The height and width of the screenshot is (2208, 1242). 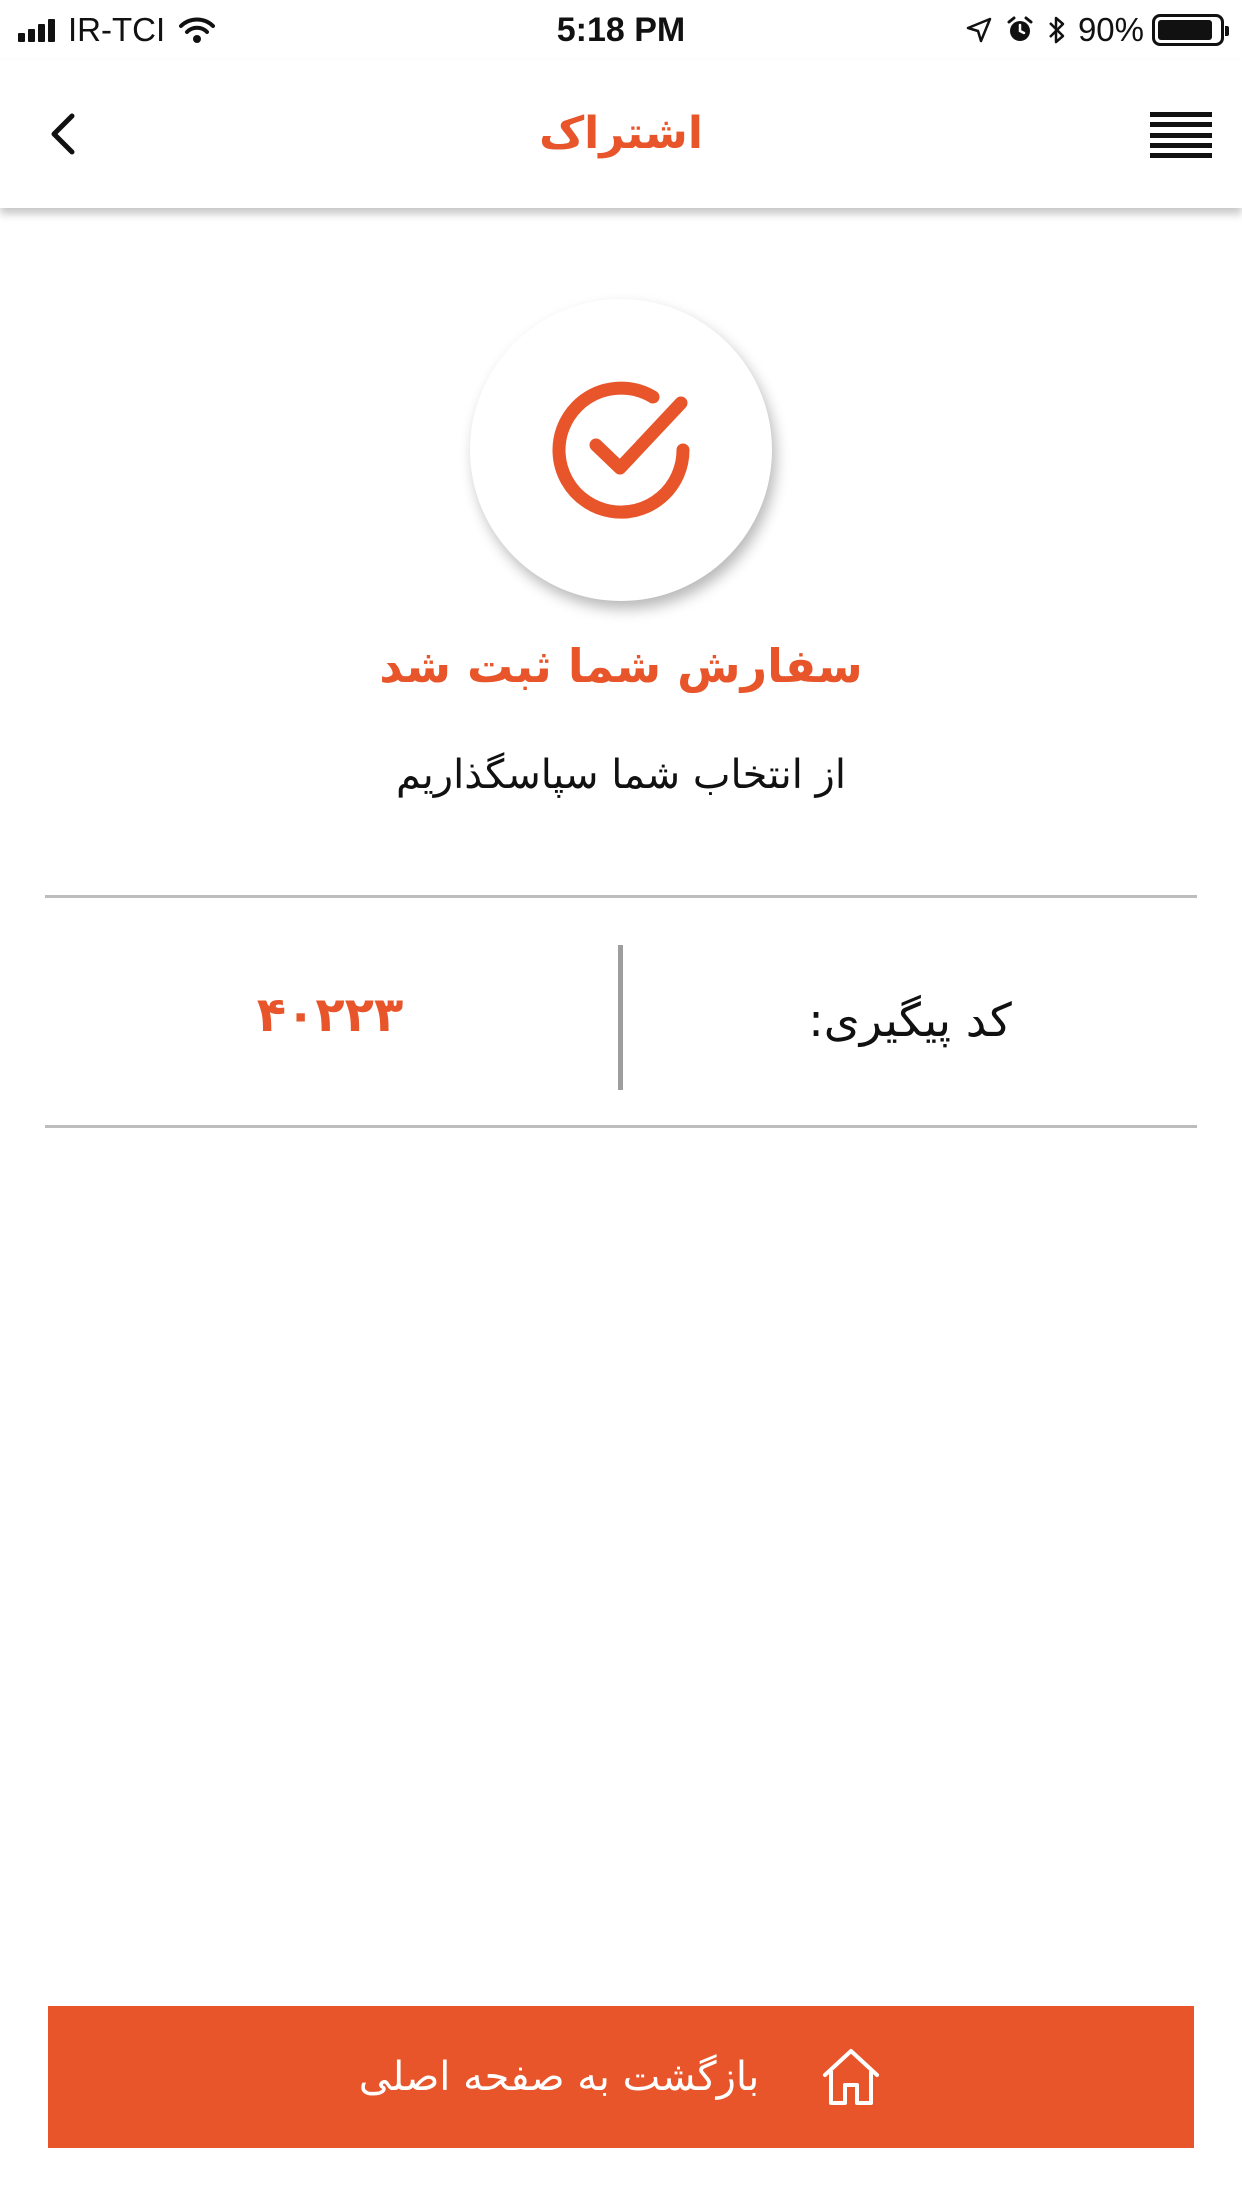 I want to click on battery-icon, so click(x=1190, y=30).